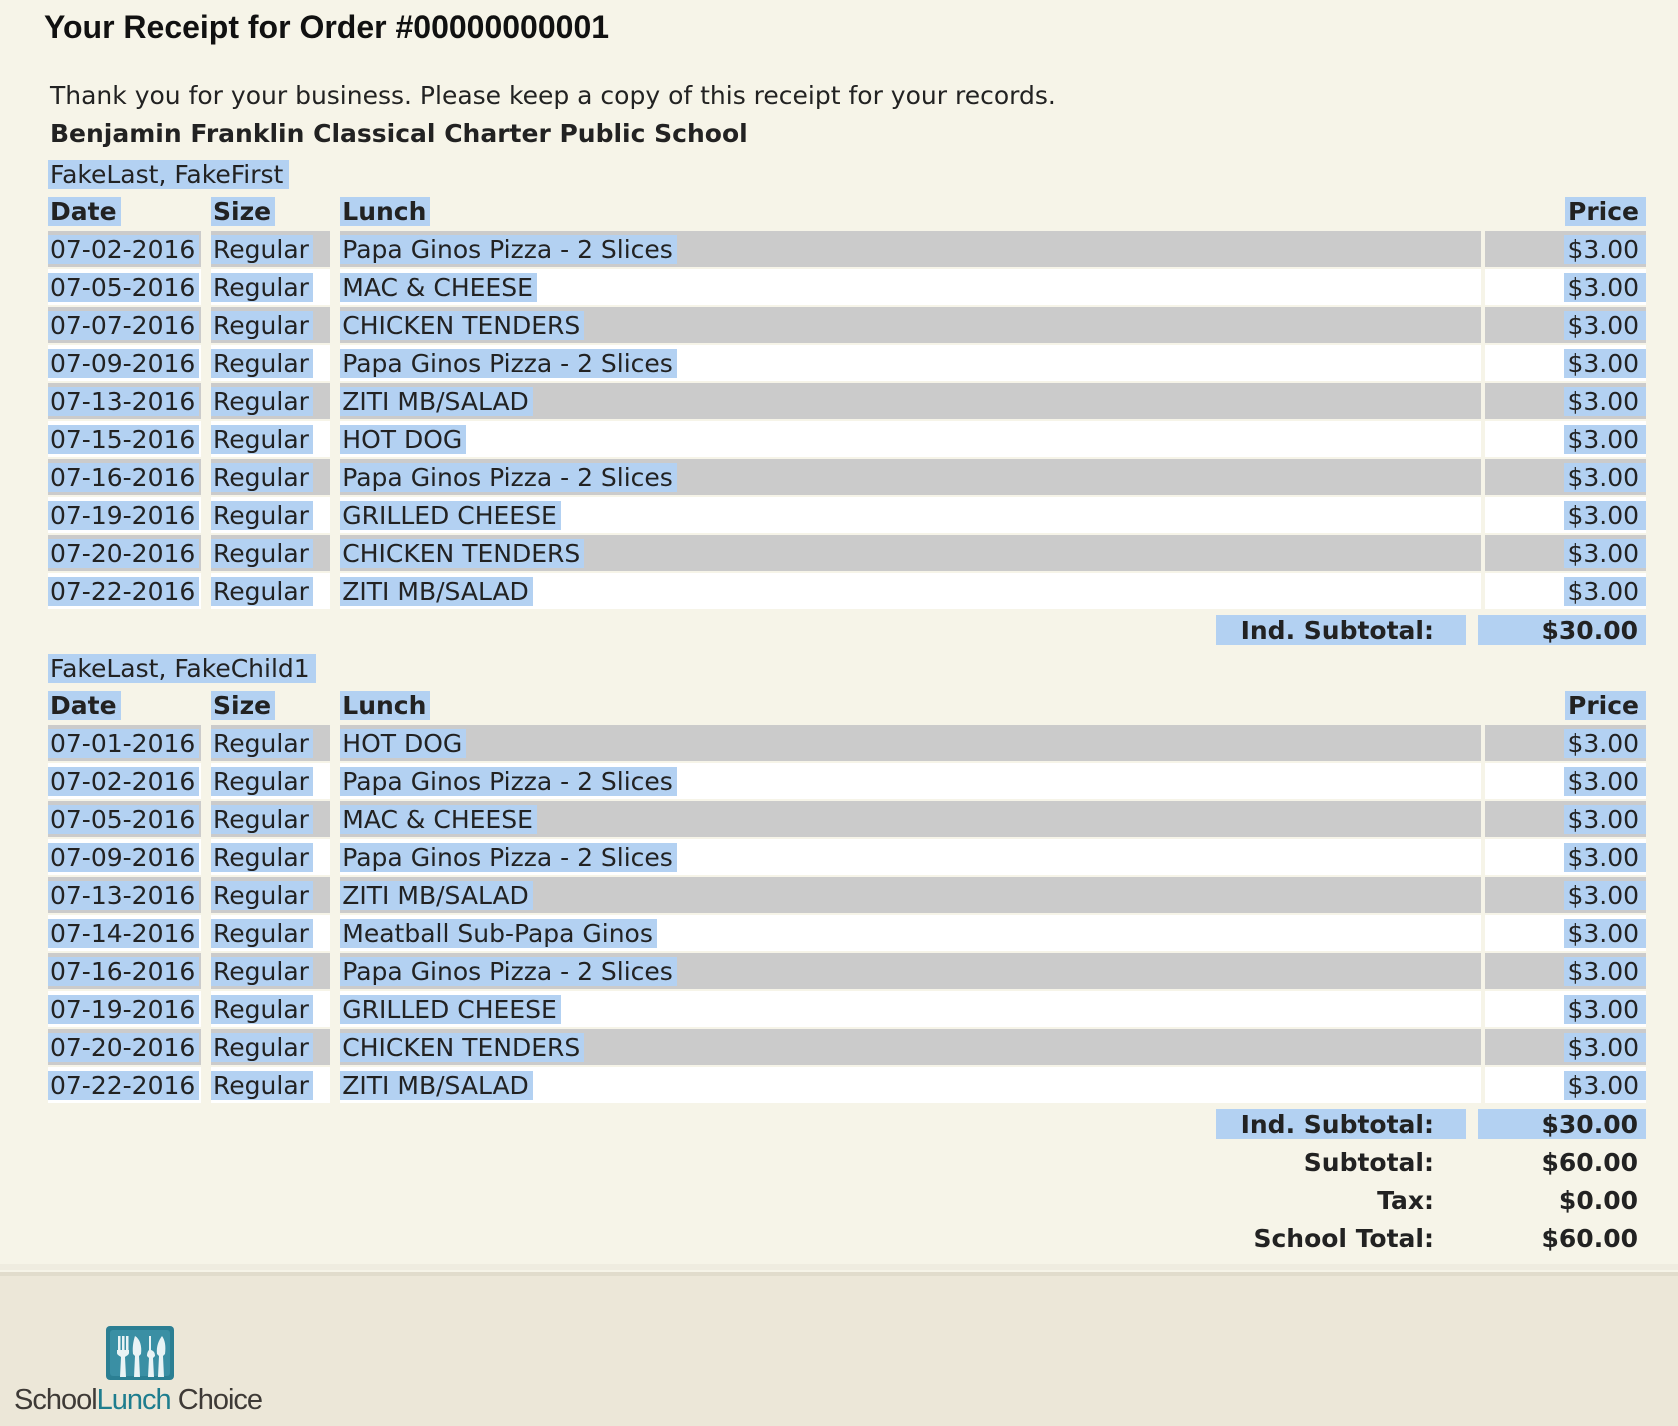  Describe the element at coordinates (125, 781) in the screenshot. I see `order-date: 07-02-2016` at that location.